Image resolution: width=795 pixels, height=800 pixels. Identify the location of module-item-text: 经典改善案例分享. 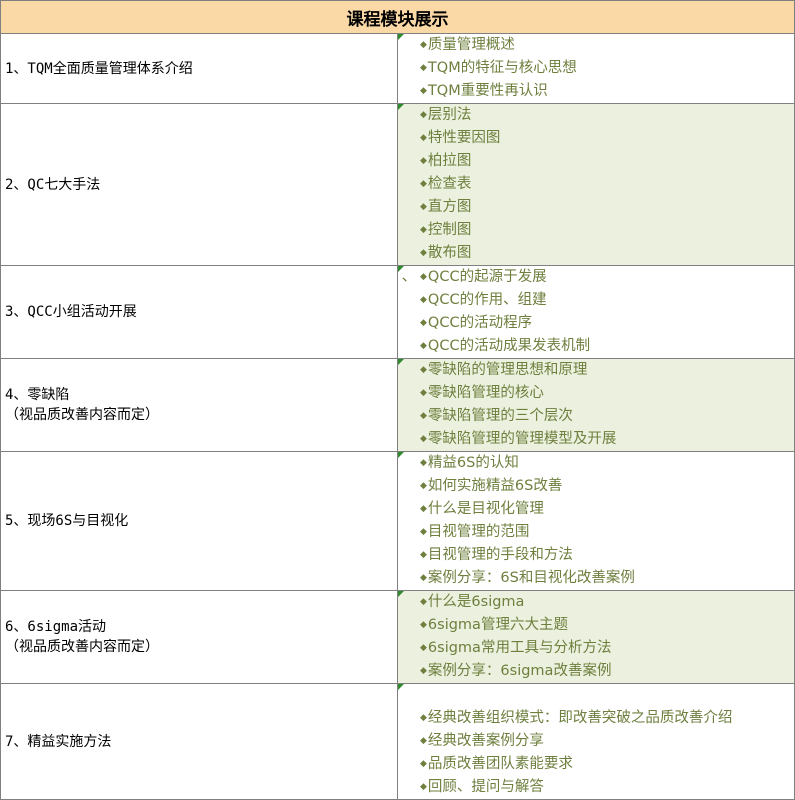
(485, 741).